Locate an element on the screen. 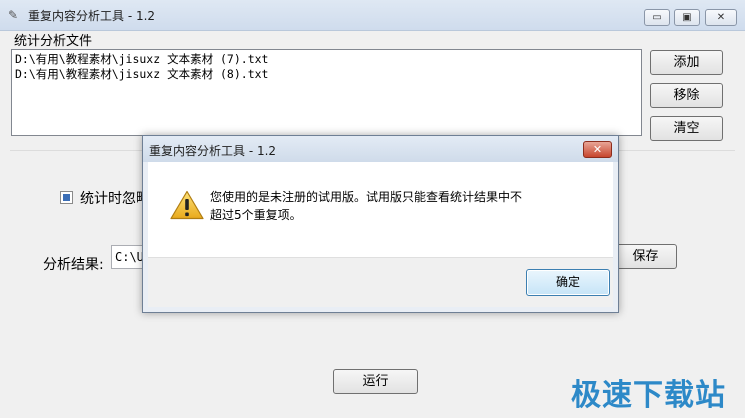 The width and height of the screenshot is (745, 418). save-button: 保存 is located at coordinates (645, 256).